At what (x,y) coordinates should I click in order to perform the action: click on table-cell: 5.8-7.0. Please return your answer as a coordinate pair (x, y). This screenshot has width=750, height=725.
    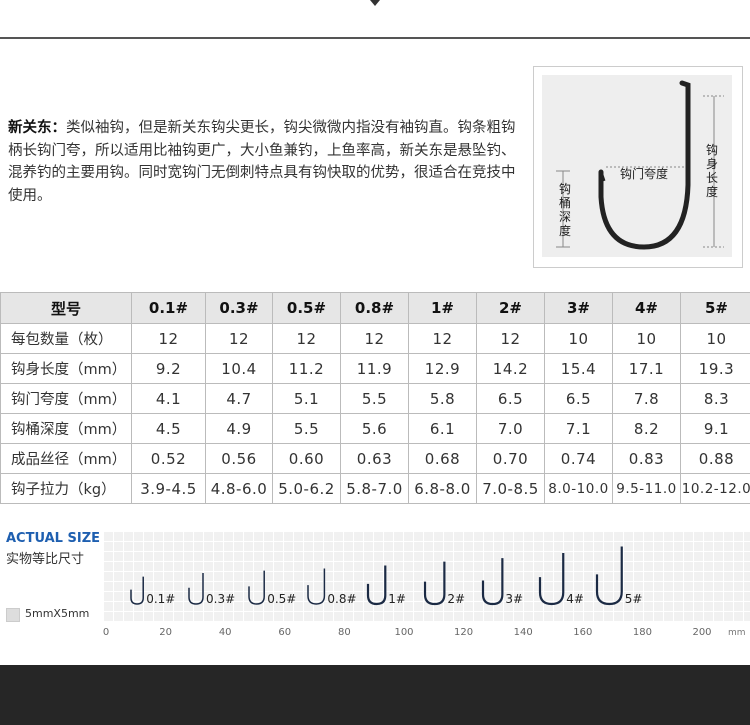
    Looking at the image, I should click on (374, 488).